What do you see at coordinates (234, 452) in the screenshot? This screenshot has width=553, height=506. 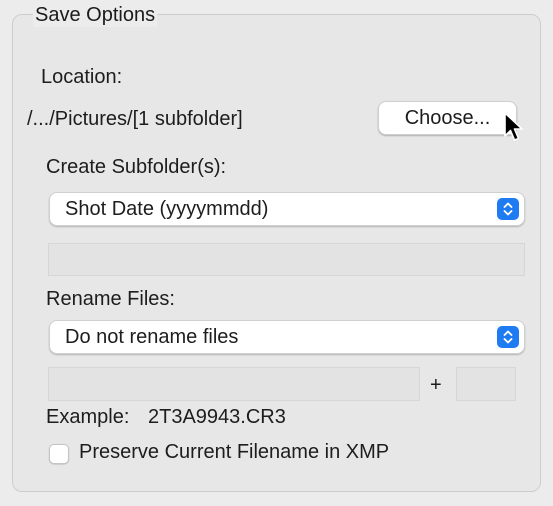 I see `preserve-filename-label: Preserve Current Filename in XMP` at bounding box center [234, 452].